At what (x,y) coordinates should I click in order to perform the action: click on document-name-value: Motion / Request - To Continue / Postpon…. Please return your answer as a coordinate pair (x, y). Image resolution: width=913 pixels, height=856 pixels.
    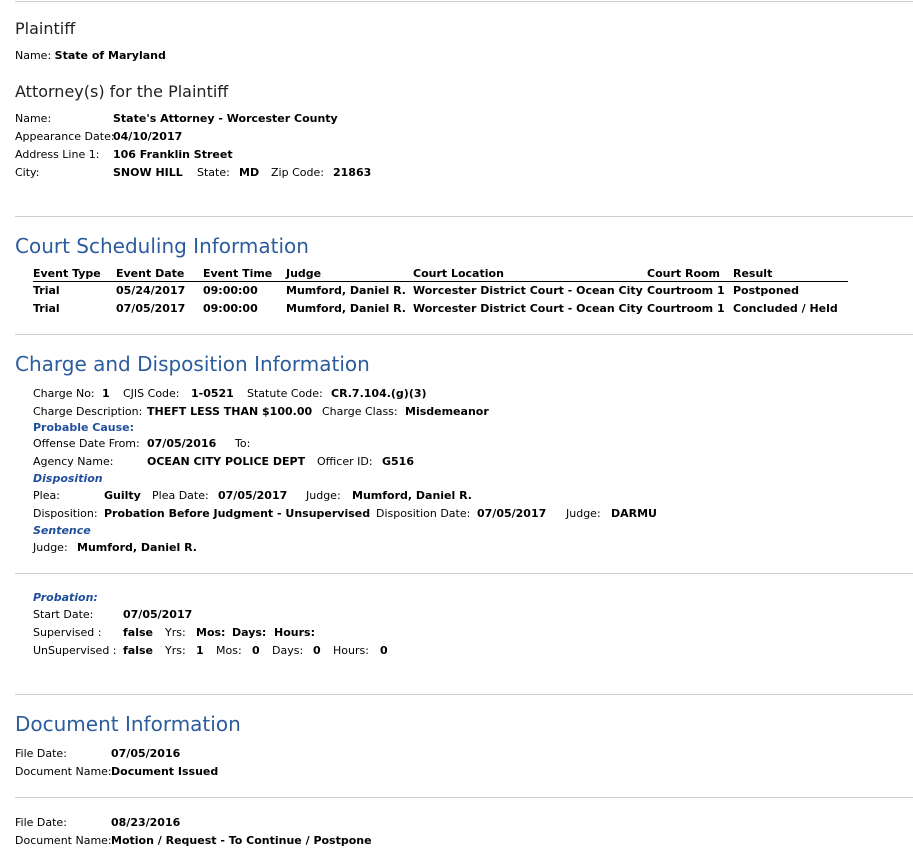
    Looking at the image, I should click on (241, 840).